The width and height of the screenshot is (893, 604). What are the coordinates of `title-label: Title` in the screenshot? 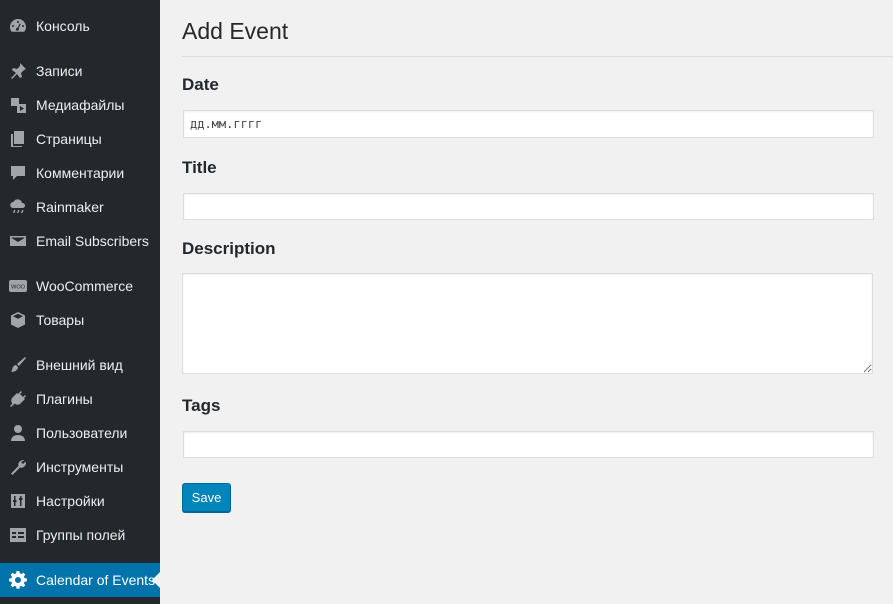 It's located at (199, 167).